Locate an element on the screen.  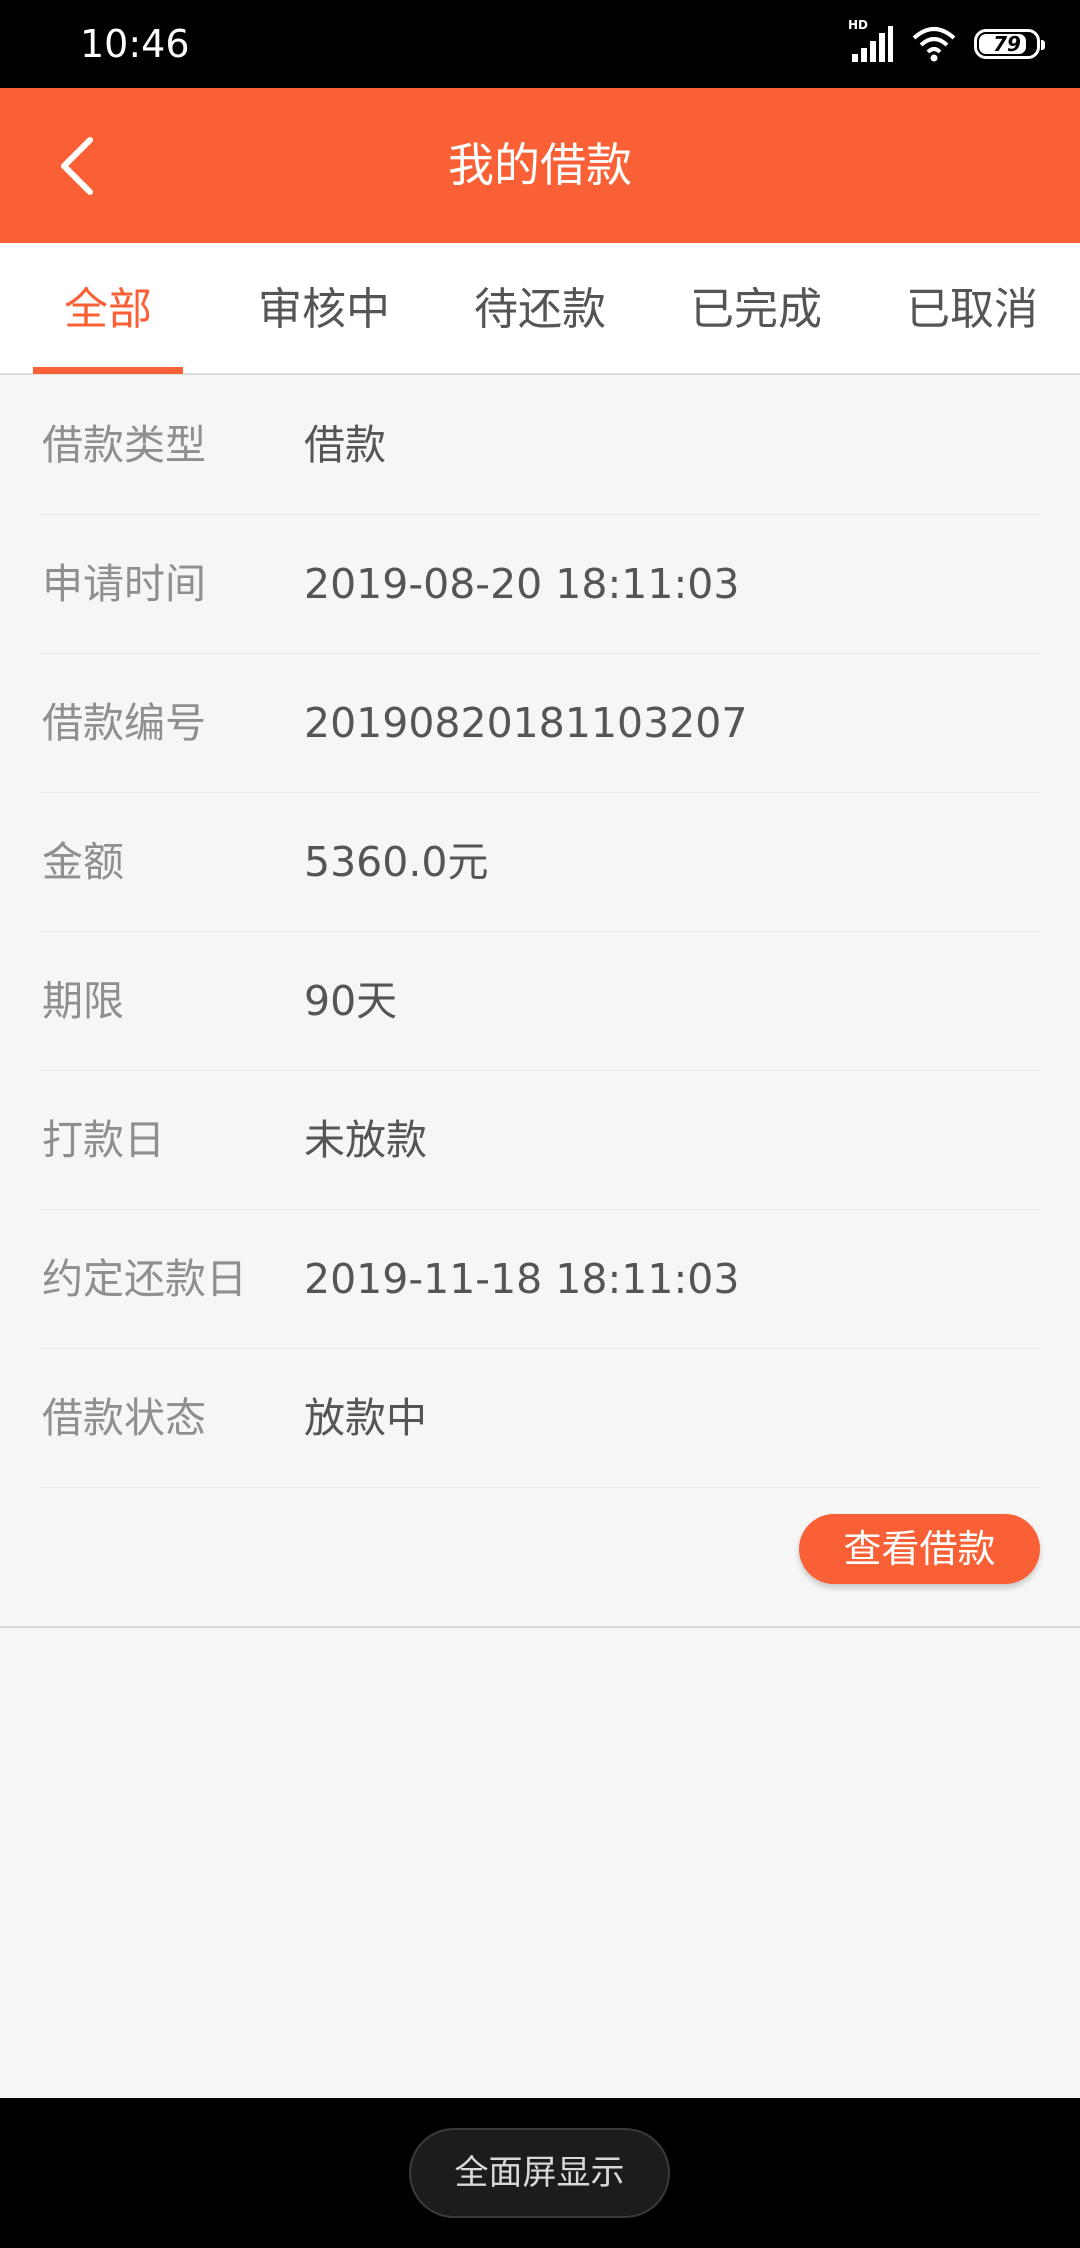
detail-label: 借款编号 is located at coordinates (124, 723).